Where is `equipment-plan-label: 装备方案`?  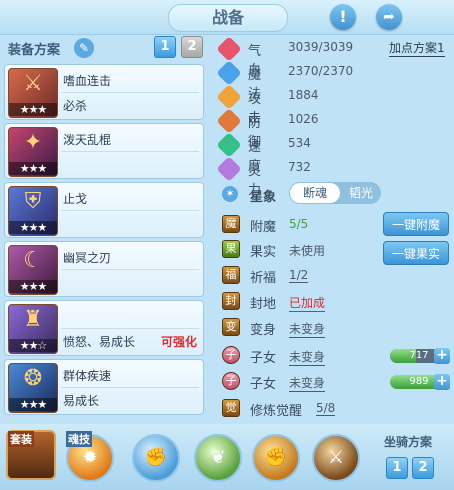 equipment-plan-label: 装备方案 is located at coordinates (34, 50).